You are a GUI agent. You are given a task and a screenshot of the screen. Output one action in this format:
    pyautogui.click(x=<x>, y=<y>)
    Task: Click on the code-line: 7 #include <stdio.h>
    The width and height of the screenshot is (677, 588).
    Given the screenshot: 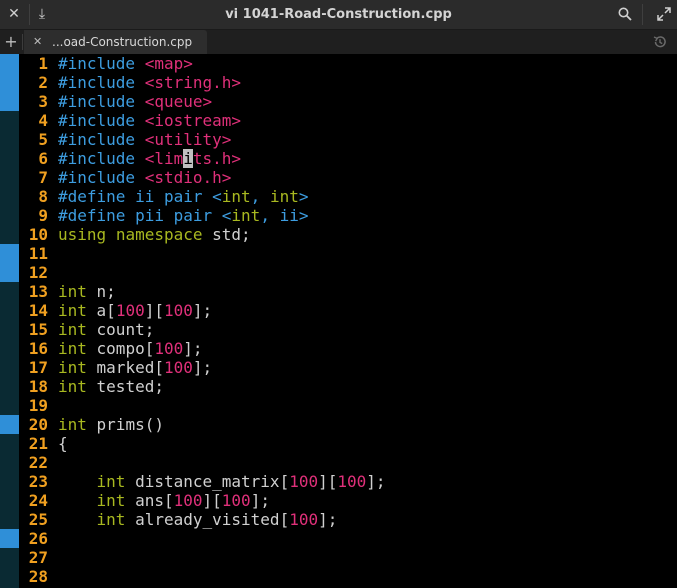 What is the action you would take?
    pyautogui.click(x=349, y=177)
    